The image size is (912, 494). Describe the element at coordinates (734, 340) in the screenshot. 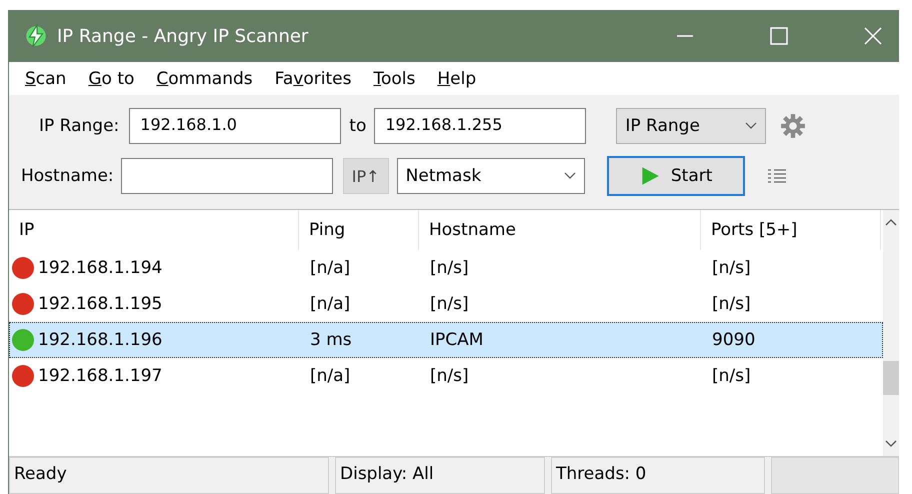

I see `table-cell: 9090` at that location.